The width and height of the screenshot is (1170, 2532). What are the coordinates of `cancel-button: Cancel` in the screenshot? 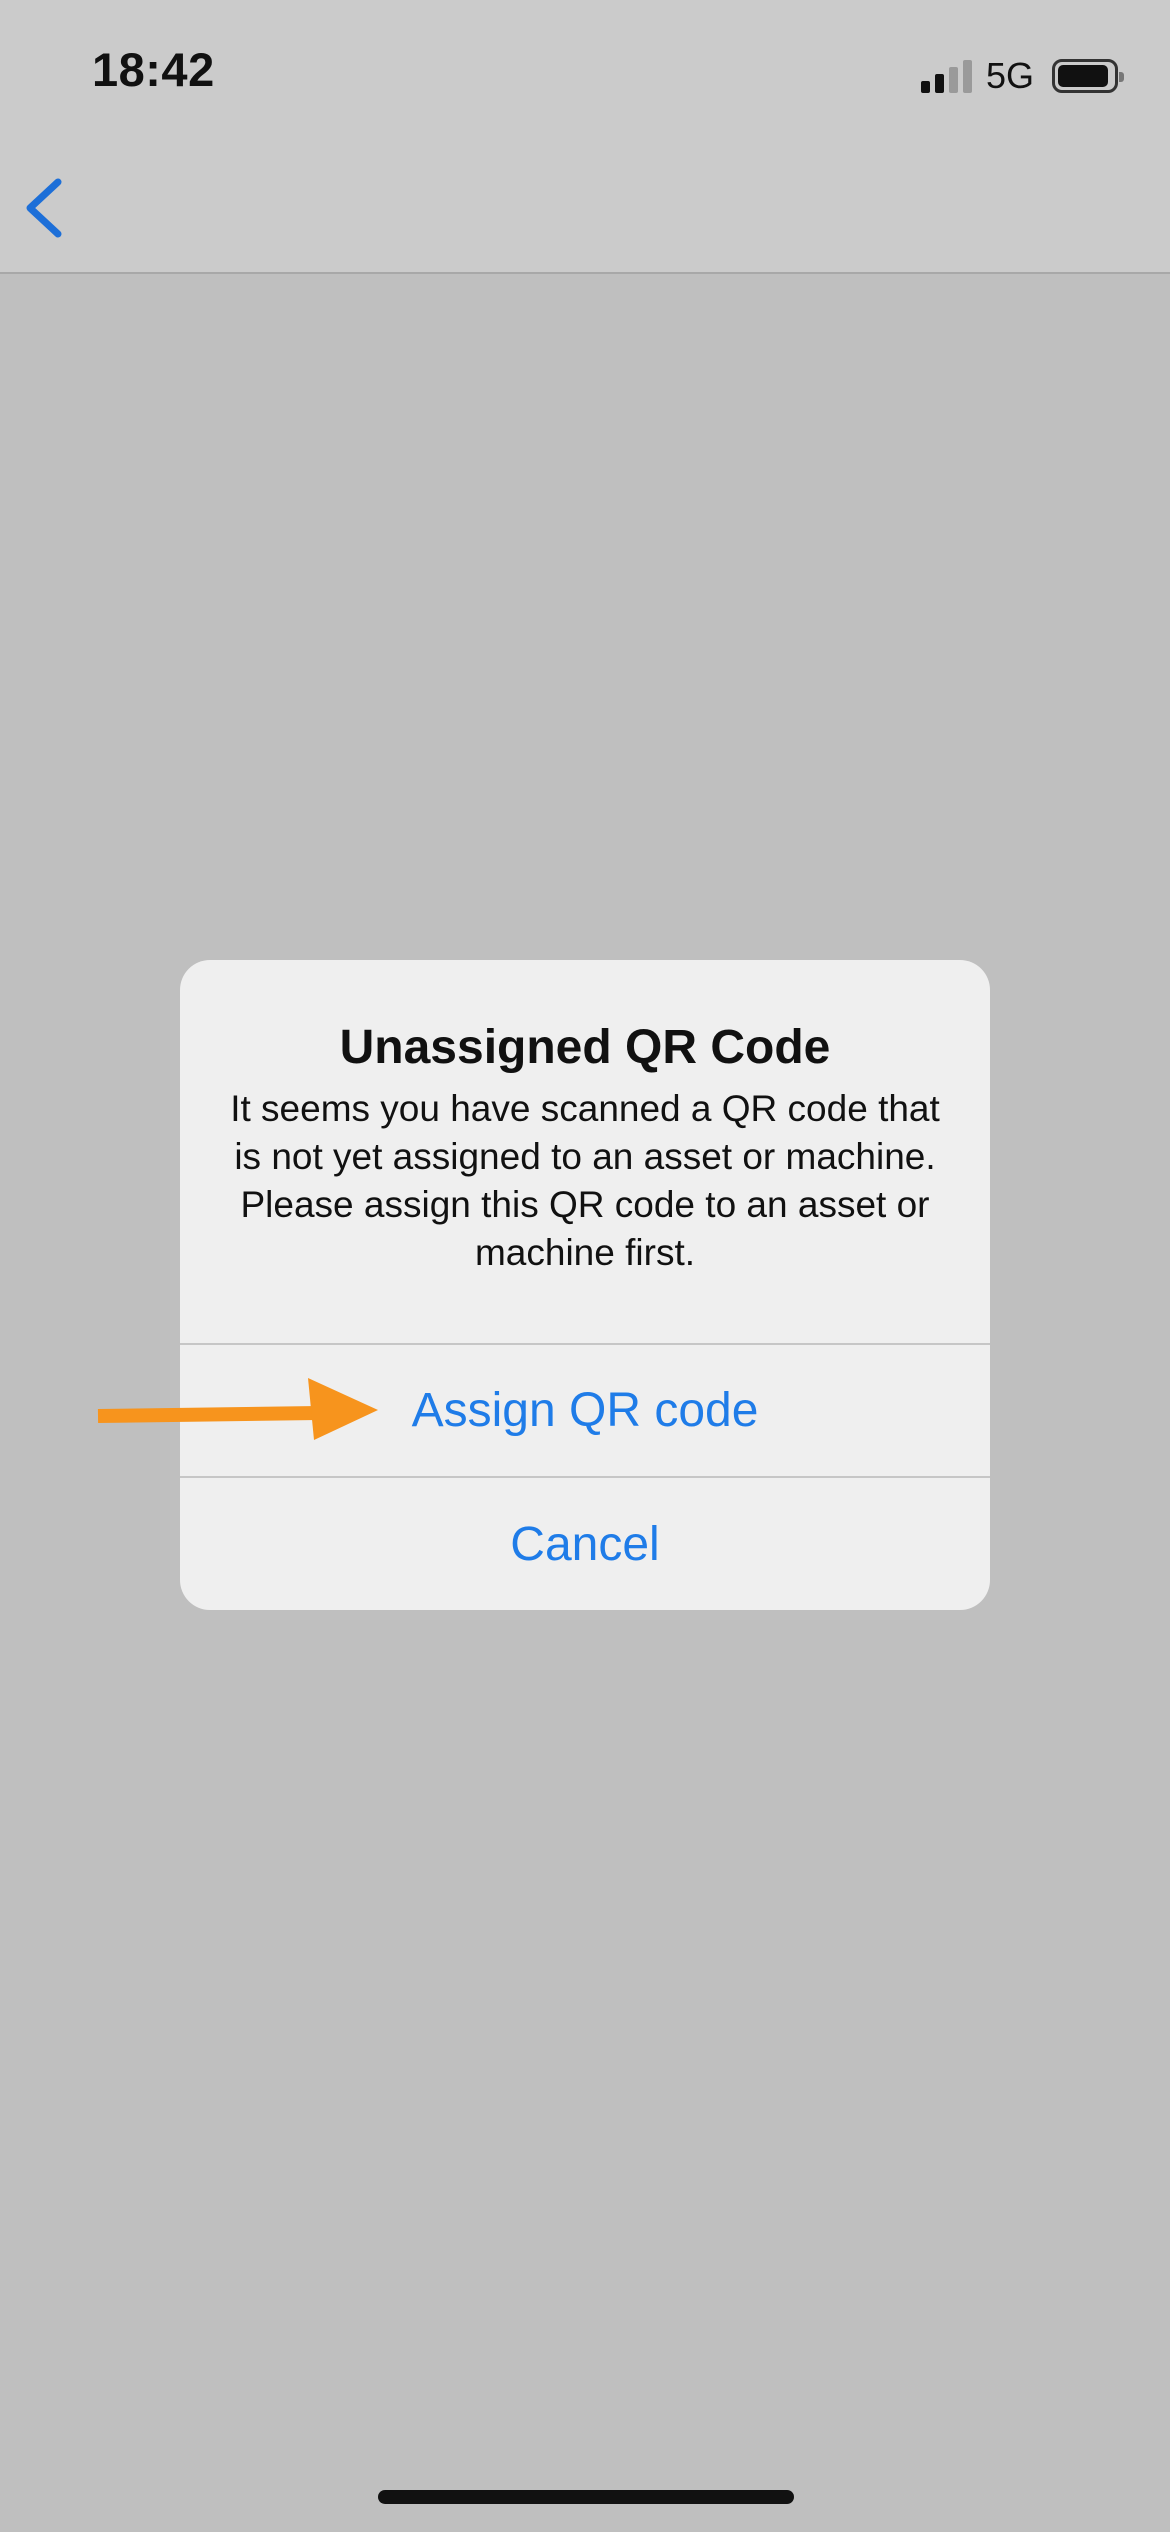 It's located at (585, 1544).